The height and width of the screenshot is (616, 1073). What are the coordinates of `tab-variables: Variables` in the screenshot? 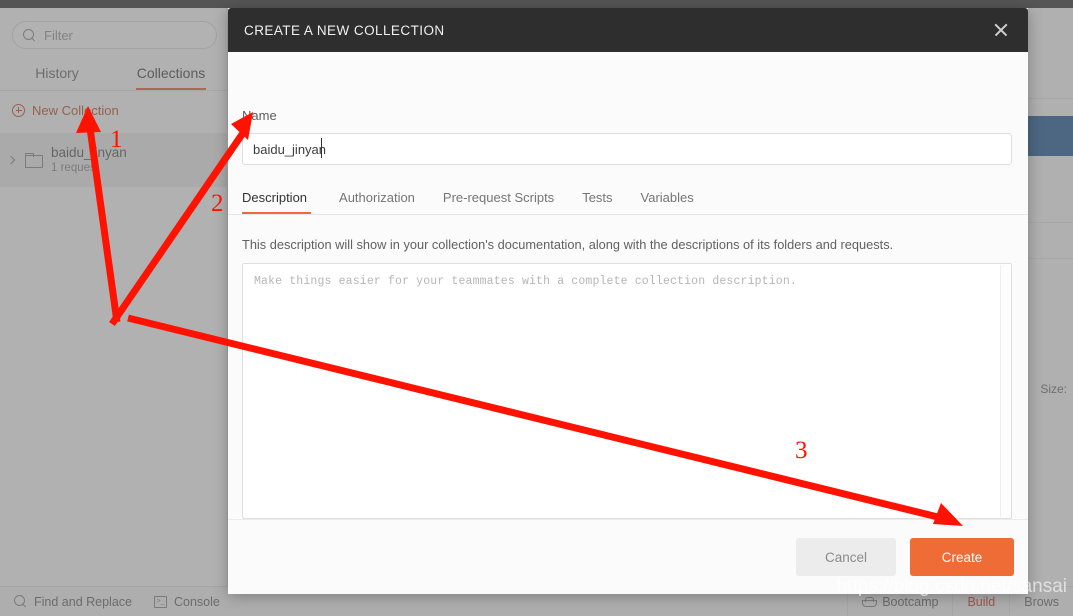 It's located at (667, 202).